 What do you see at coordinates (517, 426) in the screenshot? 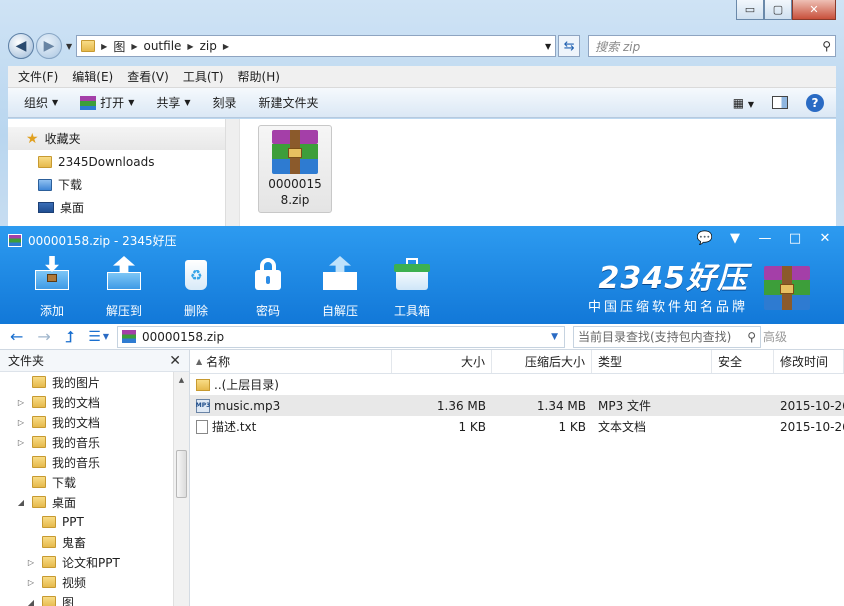
I see `file-row: 描述.txt 1 KB 1 KB 文本文档 2015-10-26` at bounding box center [517, 426].